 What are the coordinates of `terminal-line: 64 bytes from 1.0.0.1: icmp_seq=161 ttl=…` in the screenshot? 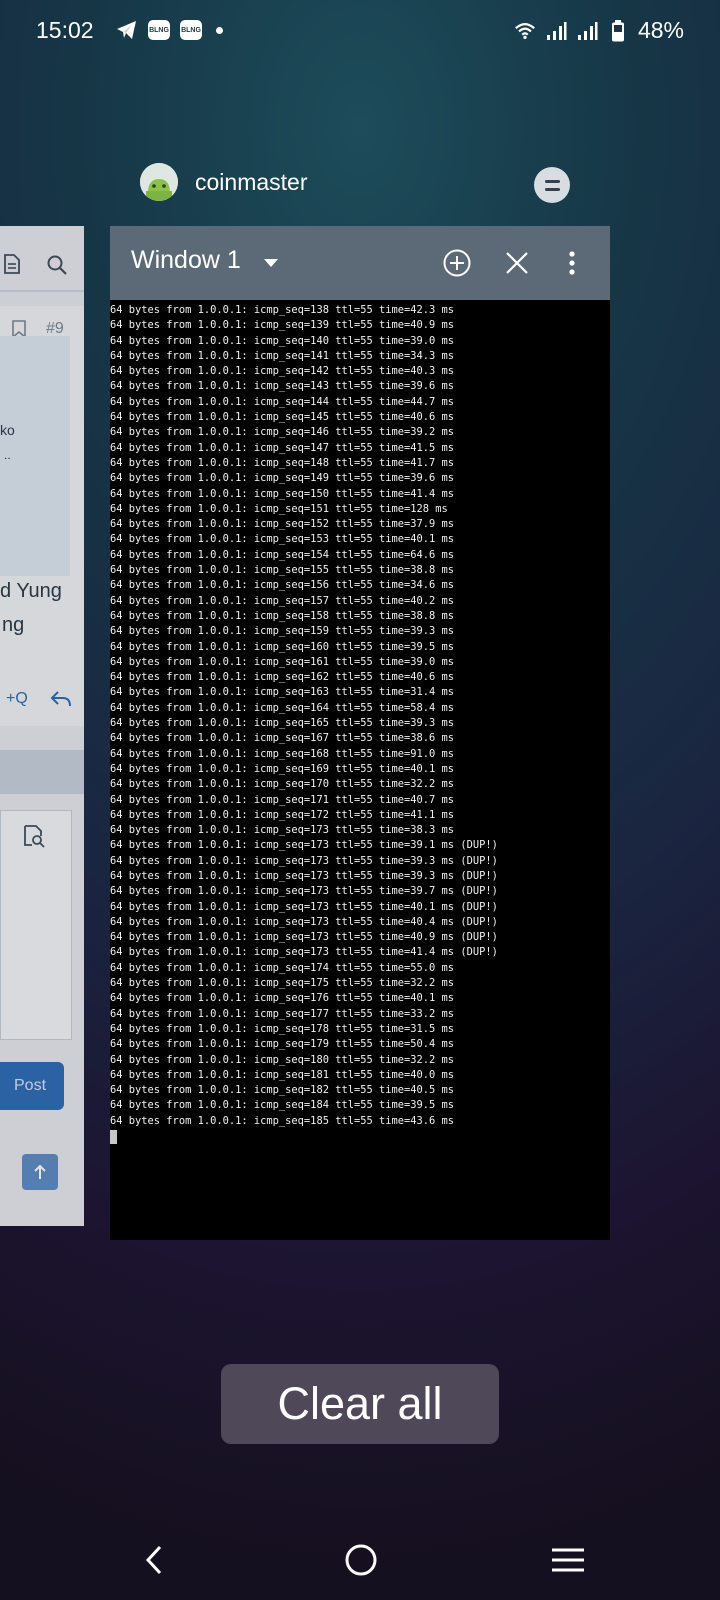 It's located at (282, 661).